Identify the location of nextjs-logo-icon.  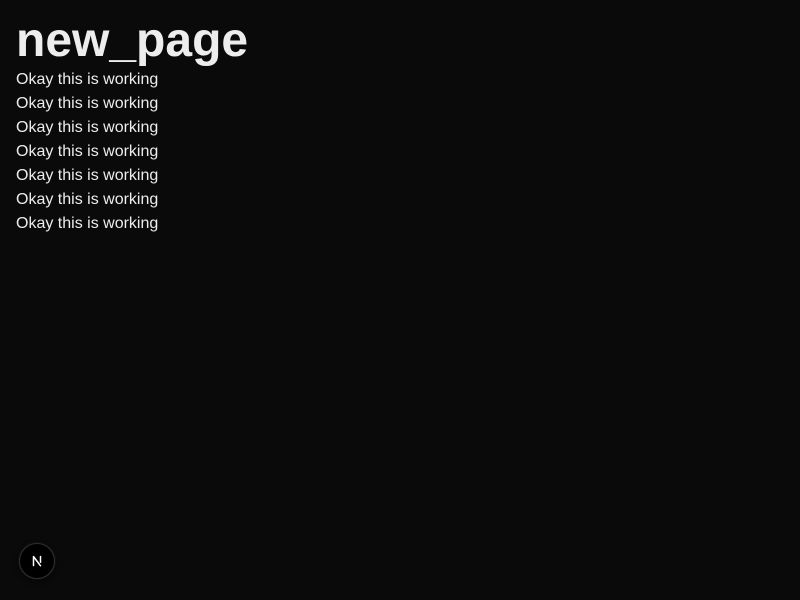
(37, 561).